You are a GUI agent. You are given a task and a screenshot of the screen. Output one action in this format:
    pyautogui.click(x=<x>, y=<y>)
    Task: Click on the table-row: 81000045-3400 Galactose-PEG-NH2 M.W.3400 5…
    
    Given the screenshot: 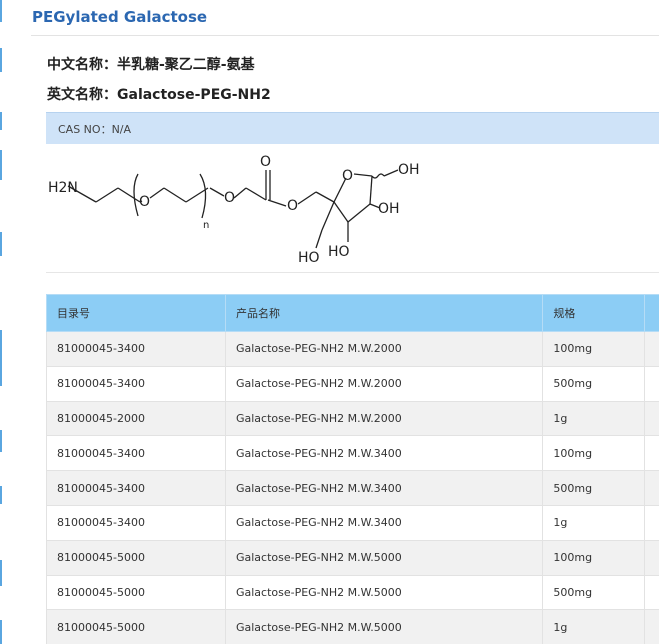 What is the action you would take?
    pyautogui.click(x=352, y=488)
    